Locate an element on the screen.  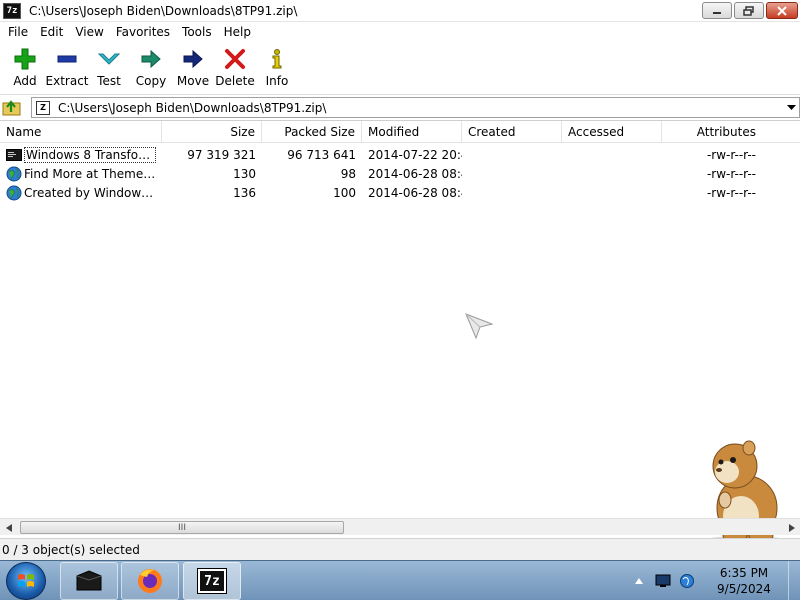
network-globe-icon is located at coordinates (687, 581).